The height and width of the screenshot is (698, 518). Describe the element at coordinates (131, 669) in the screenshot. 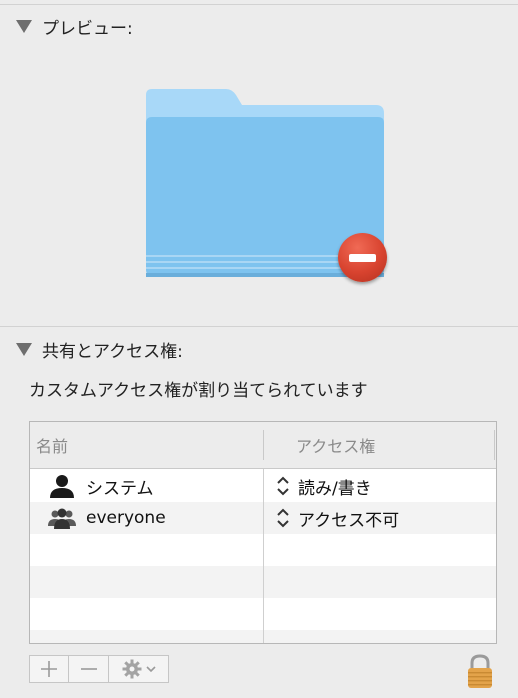

I see `gear-icon` at that location.